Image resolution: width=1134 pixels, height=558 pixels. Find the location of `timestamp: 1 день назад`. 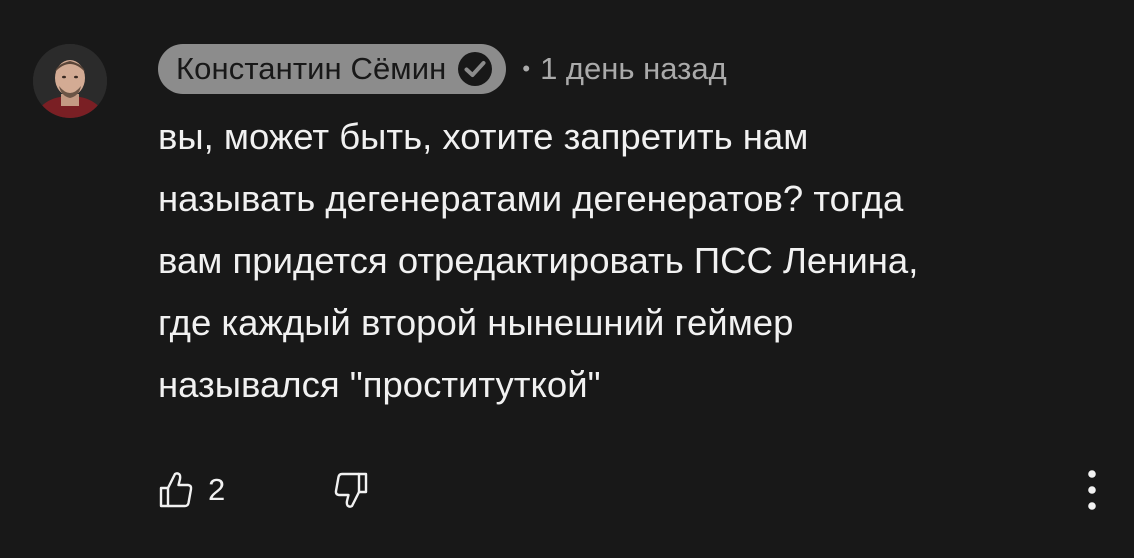

timestamp: 1 день назад is located at coordinates (633, 69).